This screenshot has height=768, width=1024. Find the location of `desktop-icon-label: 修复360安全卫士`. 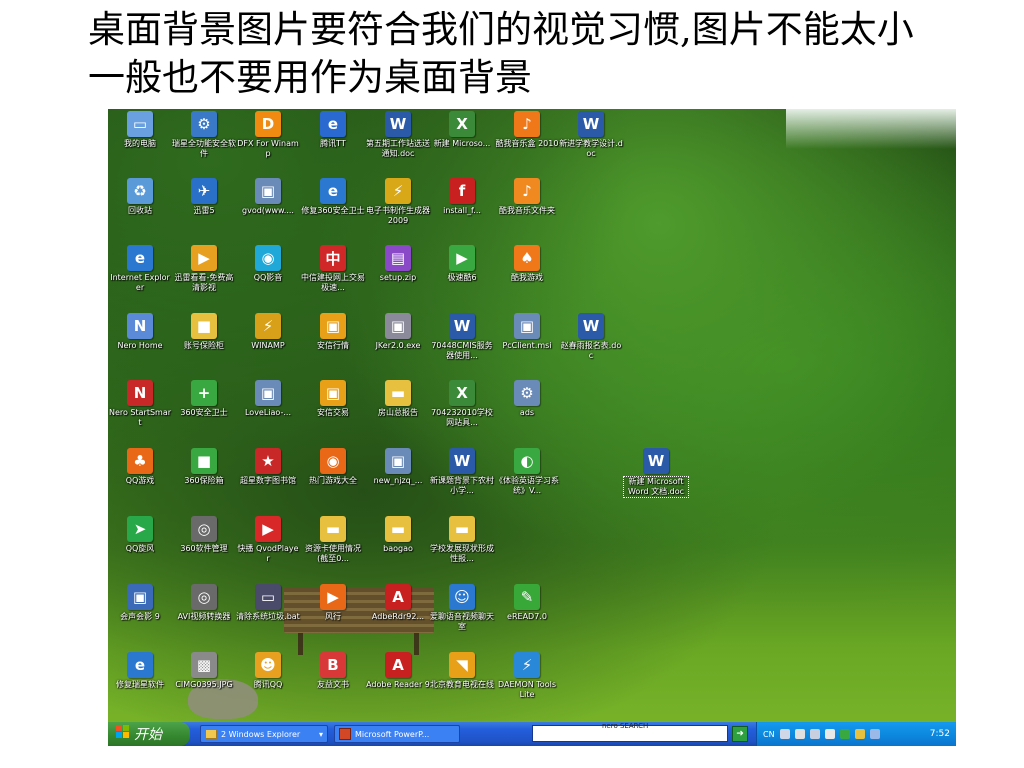

desktop-icon-label: 修复360安全卫士 is located at coordinates (333, 210).